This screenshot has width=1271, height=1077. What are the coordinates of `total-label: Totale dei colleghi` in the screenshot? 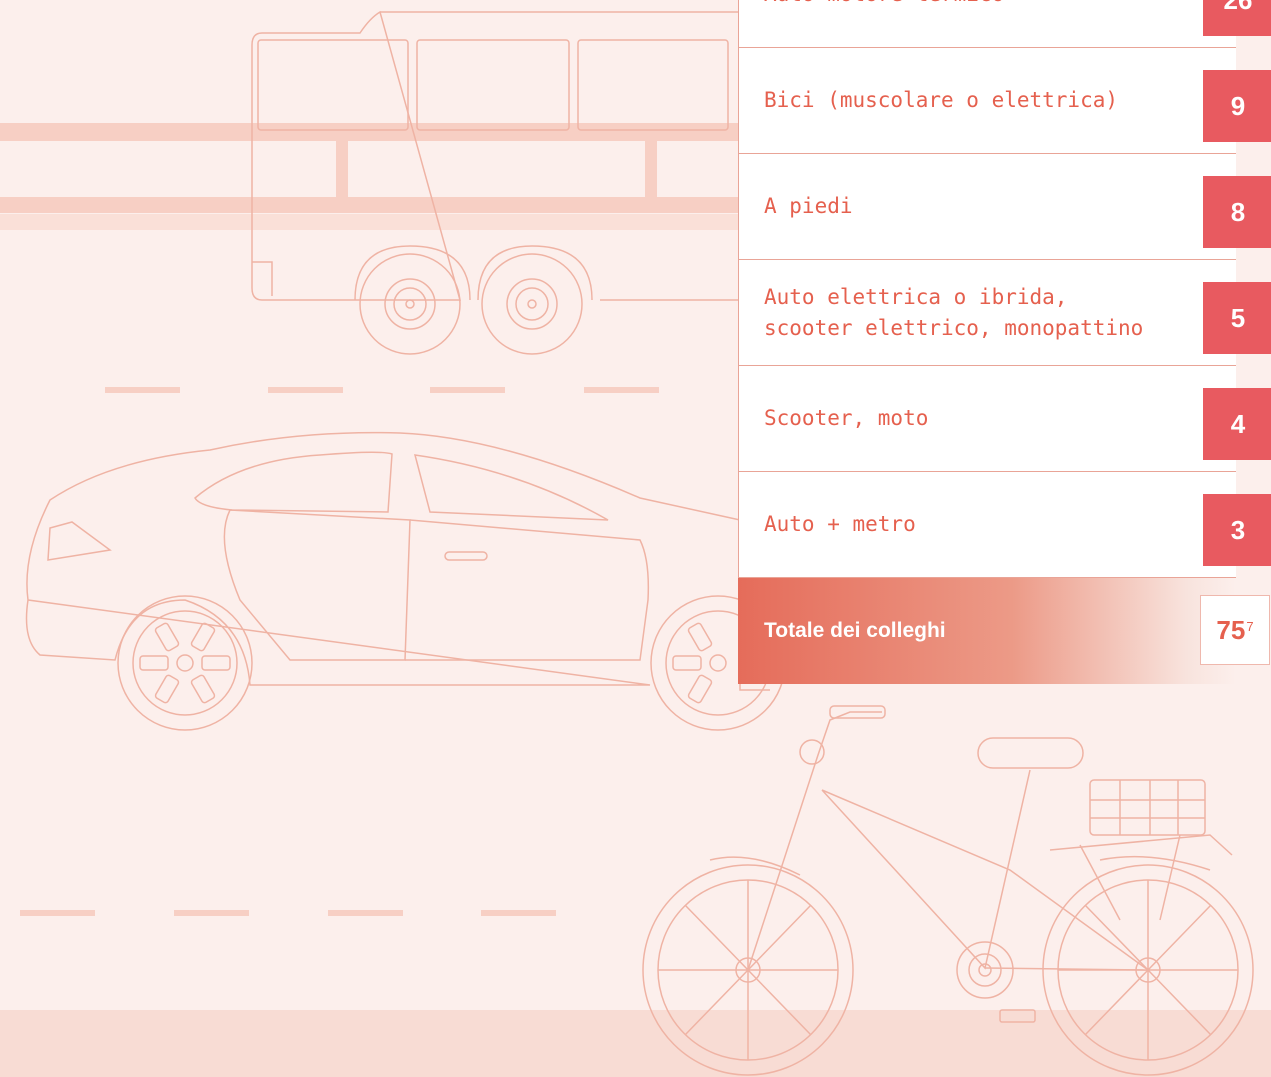 It's located at (855, 630).